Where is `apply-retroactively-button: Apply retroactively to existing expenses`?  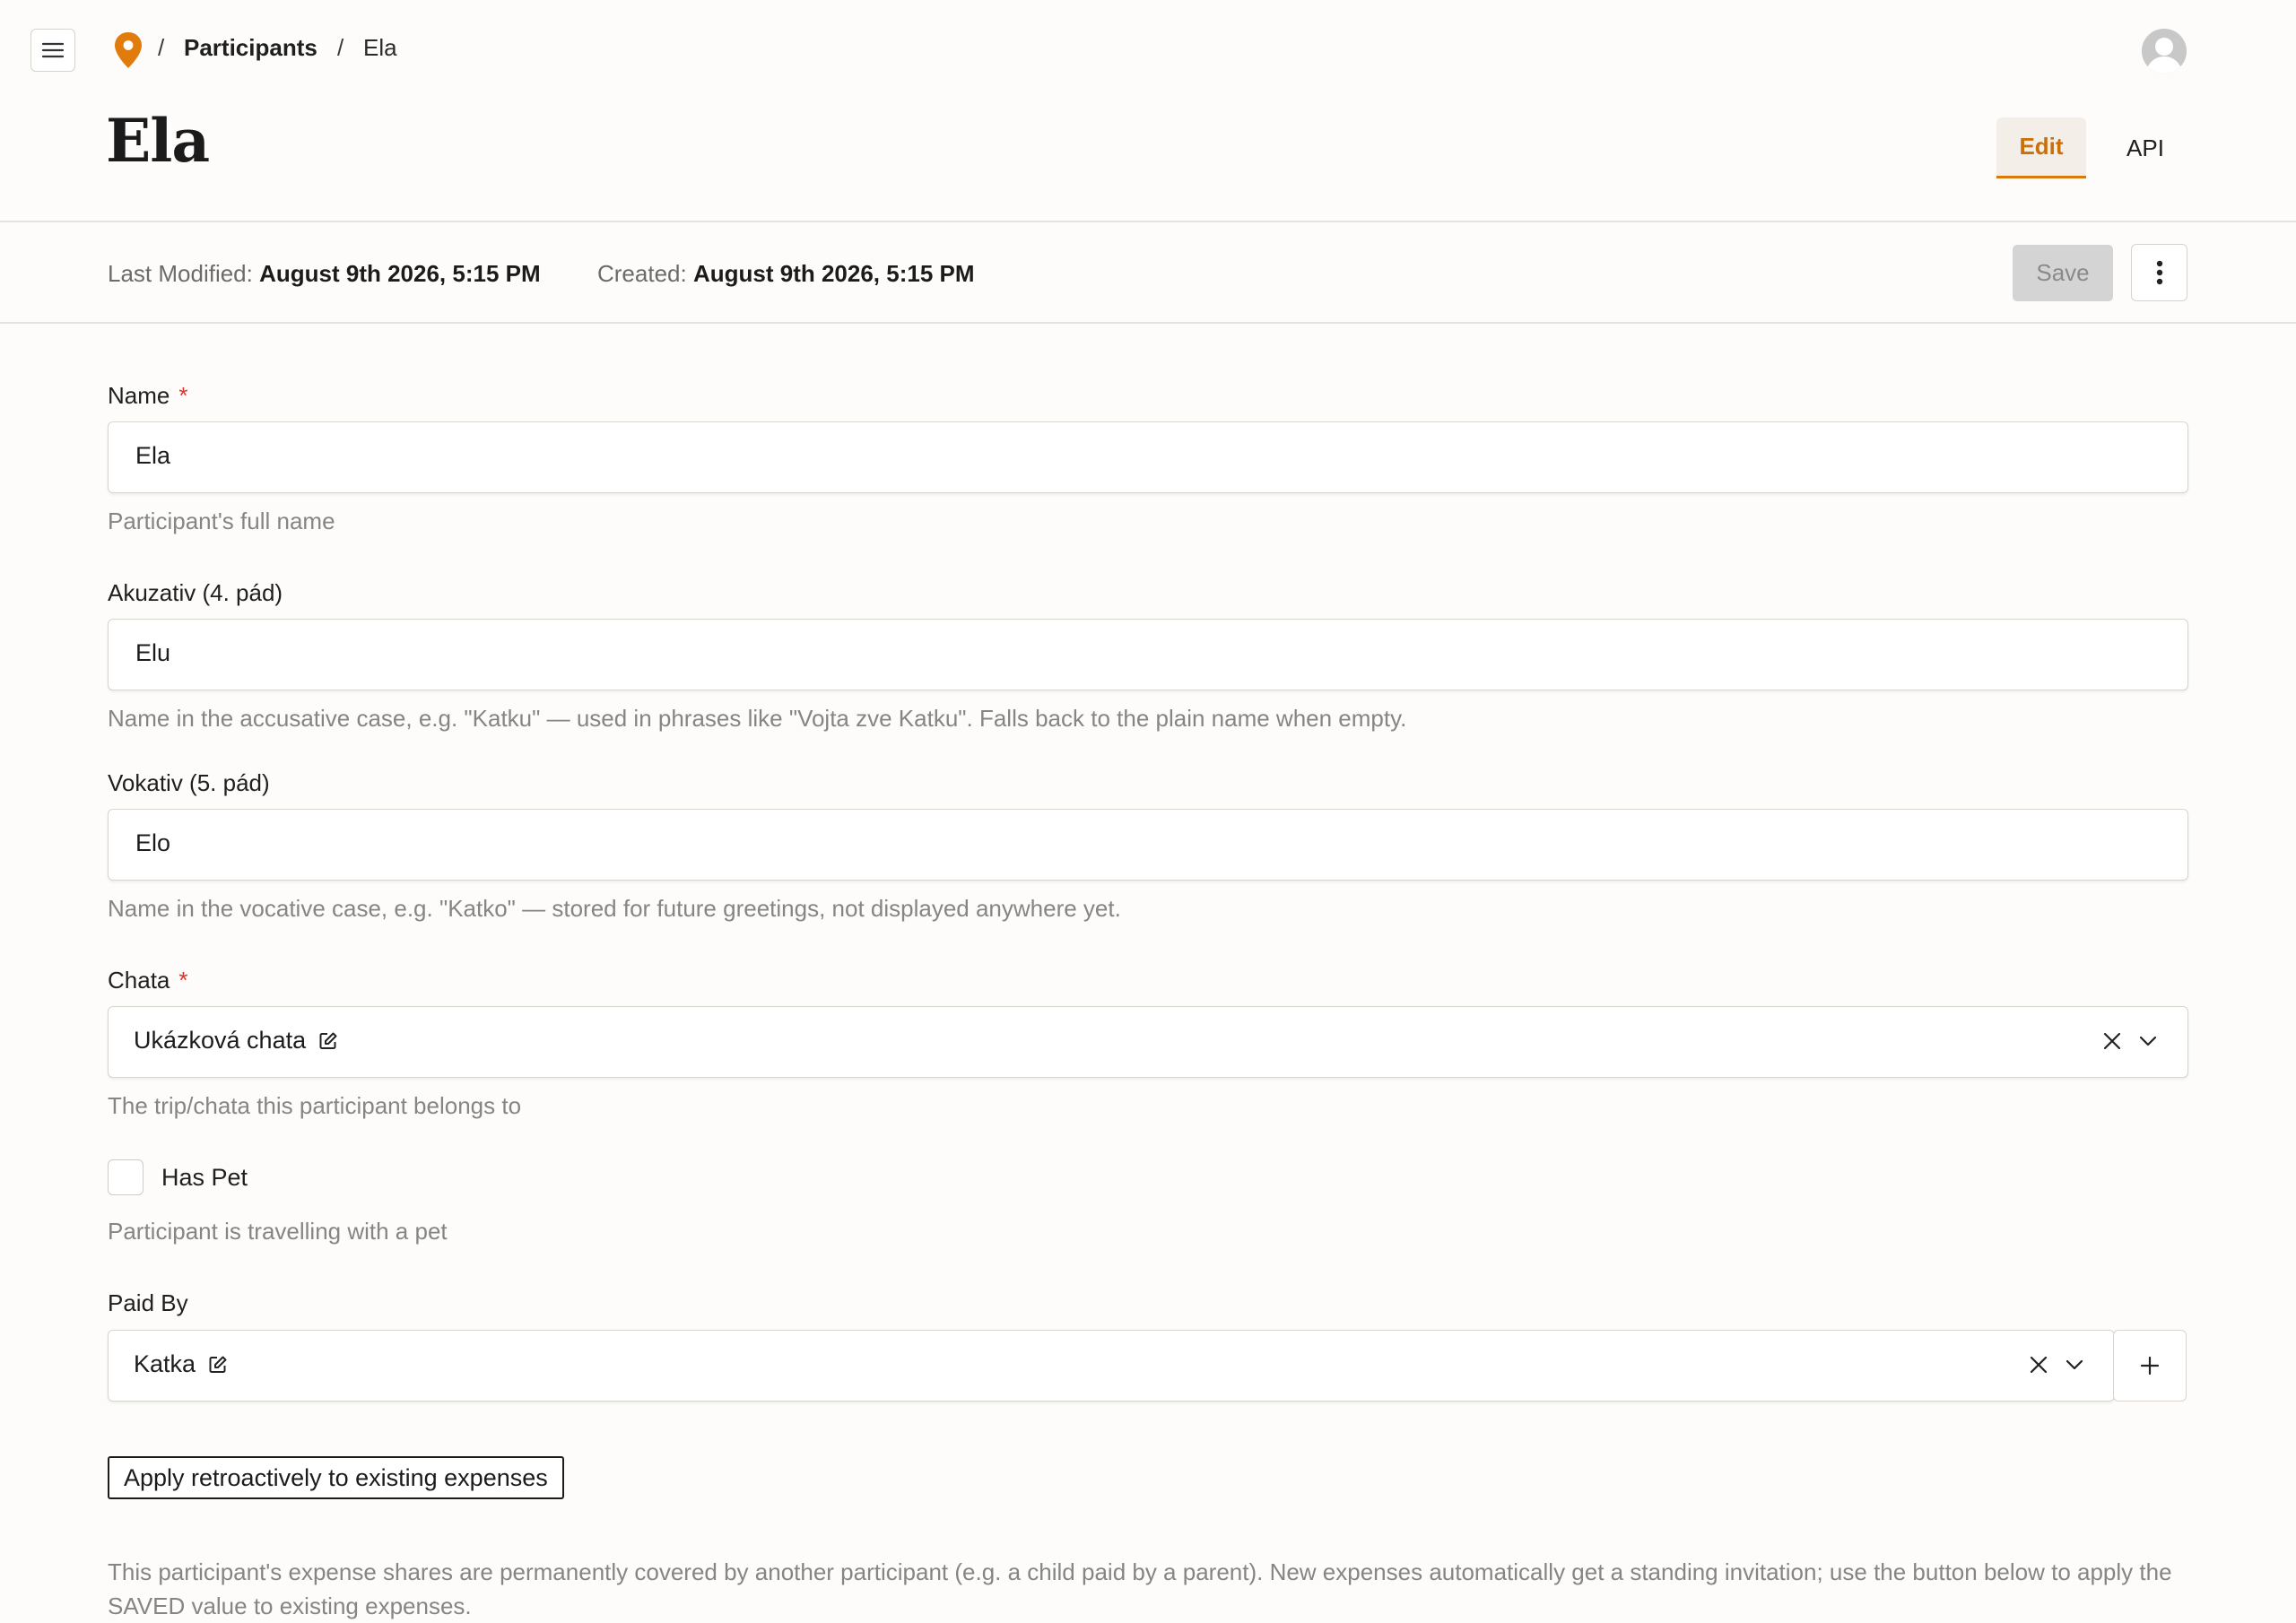
apply-retroactively-button: Apply retroactively to existing expenses is located at coordinates (336, 1477).